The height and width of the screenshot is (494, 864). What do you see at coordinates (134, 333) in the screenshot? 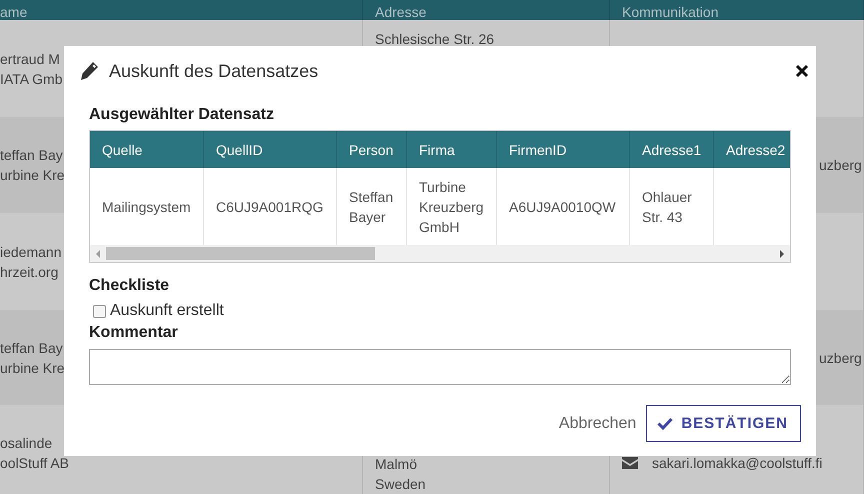
I see `section-heading: Kommentar` at bounding box center [134, 333].